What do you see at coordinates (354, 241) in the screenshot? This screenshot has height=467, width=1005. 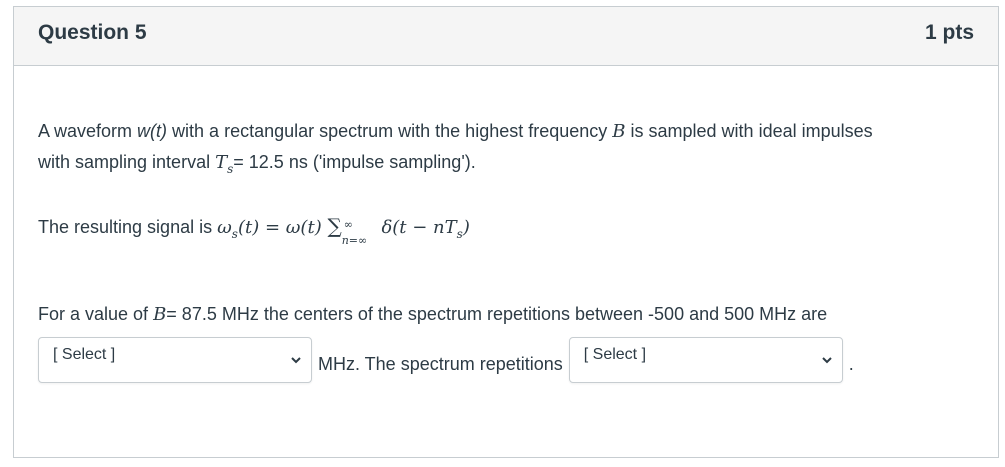 I see `sigma-lower: n=∞` at bounding box center [354, 241].